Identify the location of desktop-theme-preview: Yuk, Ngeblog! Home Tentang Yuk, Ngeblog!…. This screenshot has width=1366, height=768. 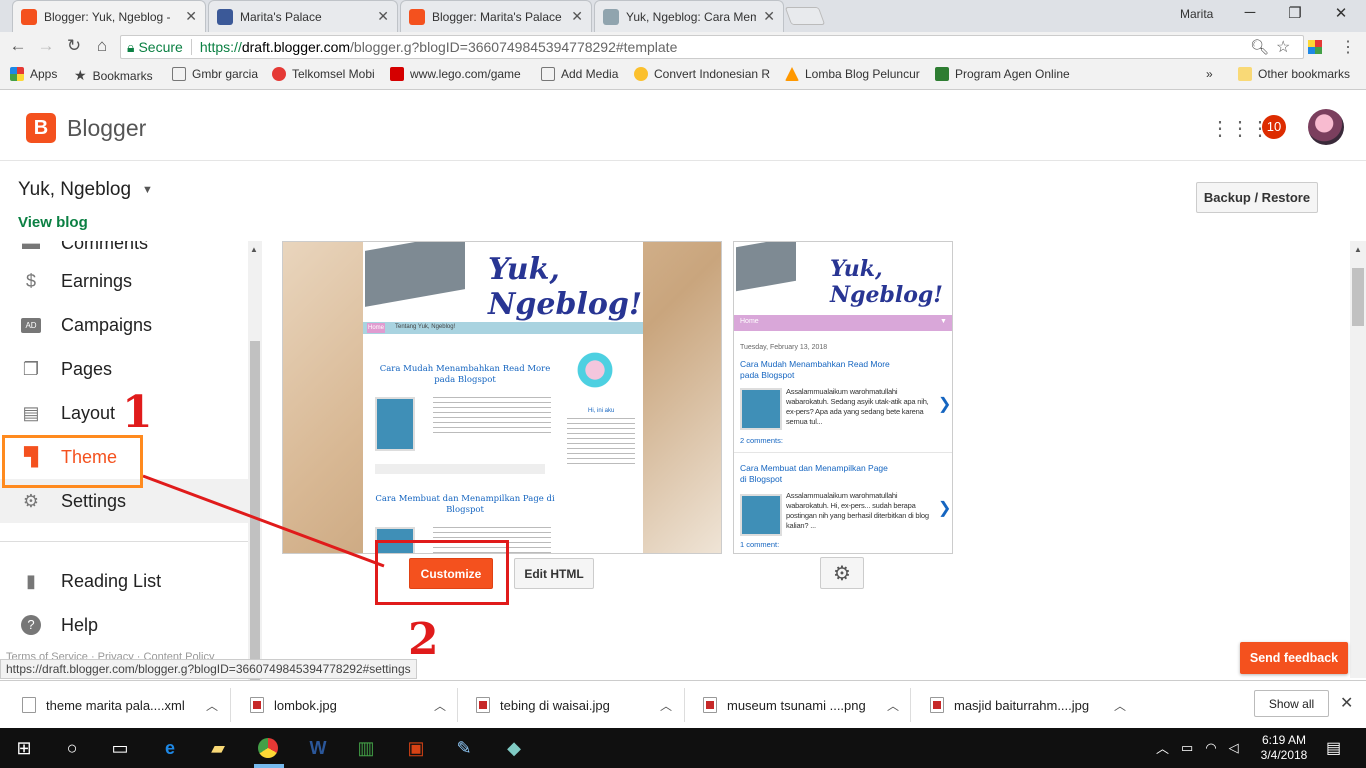
(502, 397).